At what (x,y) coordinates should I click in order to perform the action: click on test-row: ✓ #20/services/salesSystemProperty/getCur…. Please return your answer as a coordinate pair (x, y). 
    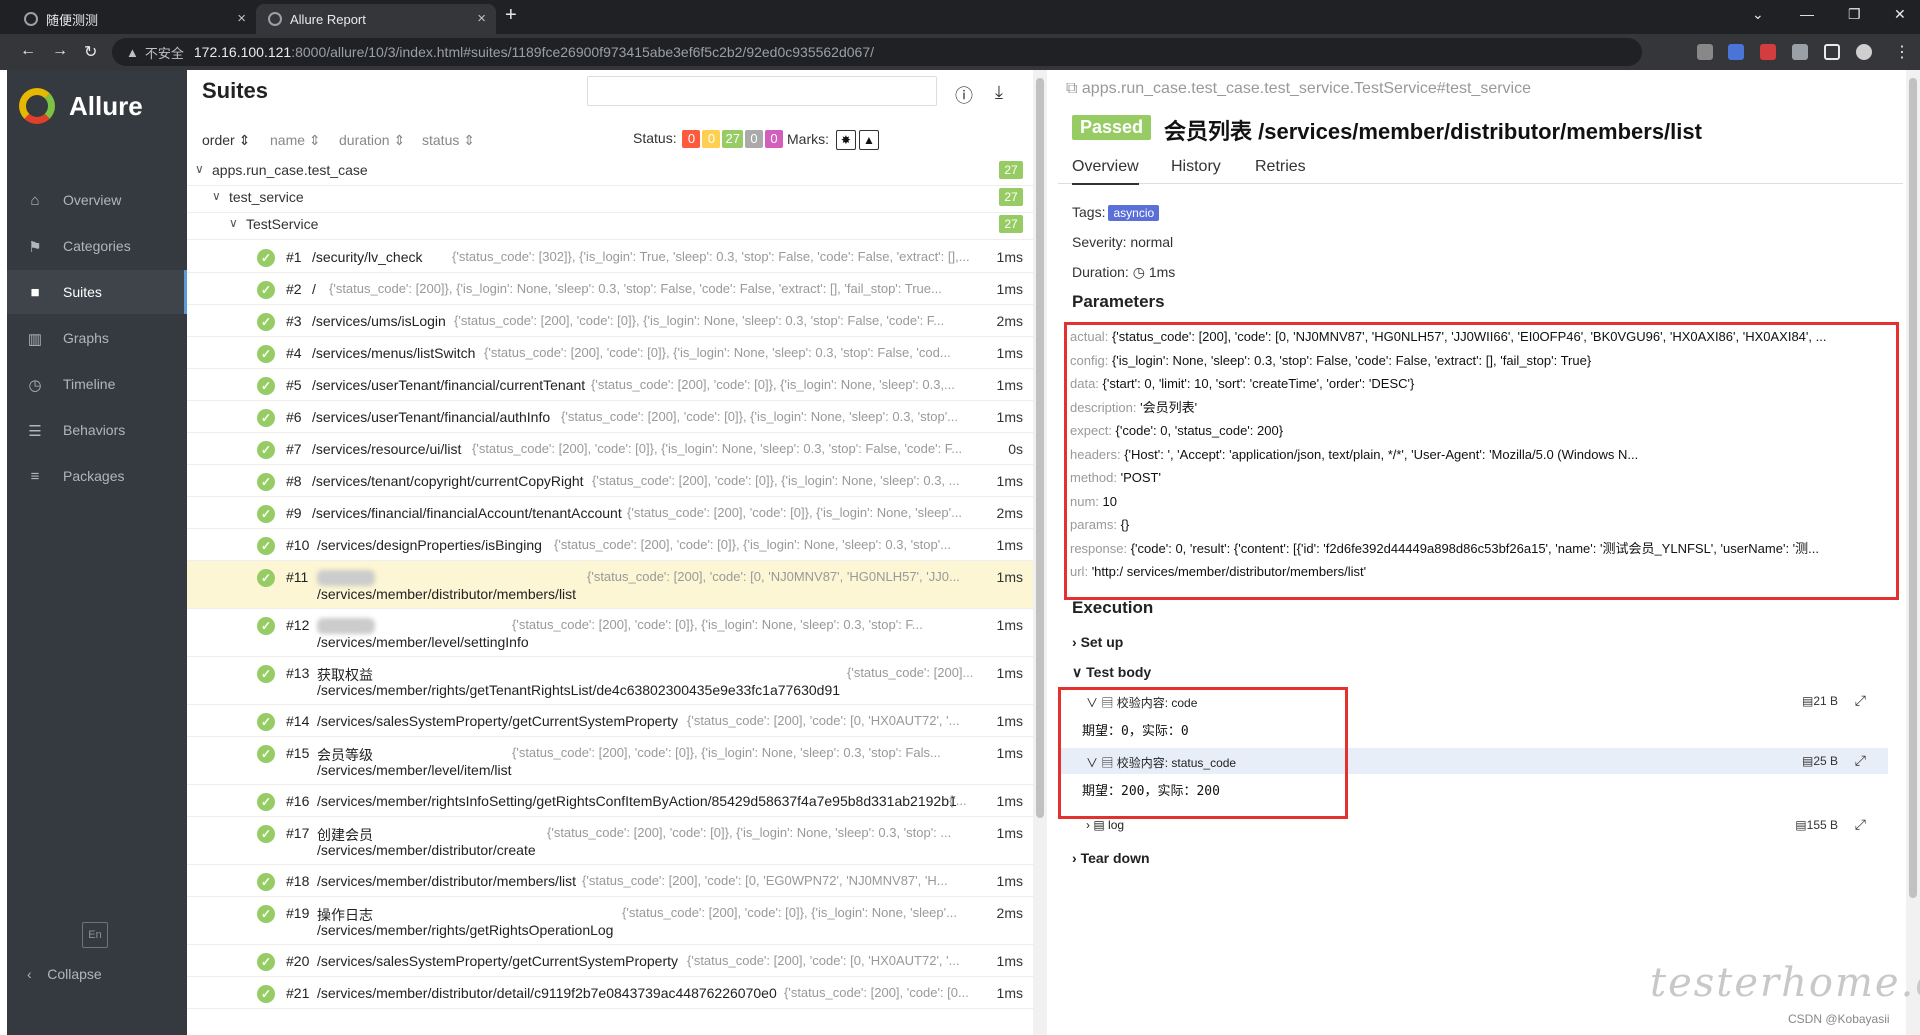
    Looking at the image, I should click on (613, 961).